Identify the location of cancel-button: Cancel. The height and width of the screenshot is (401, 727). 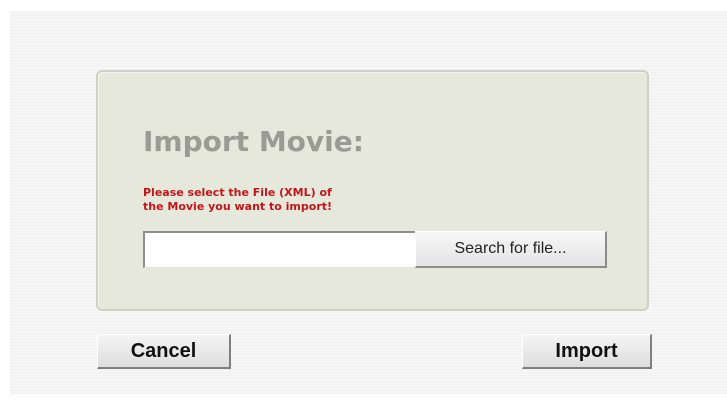
(164, 351).